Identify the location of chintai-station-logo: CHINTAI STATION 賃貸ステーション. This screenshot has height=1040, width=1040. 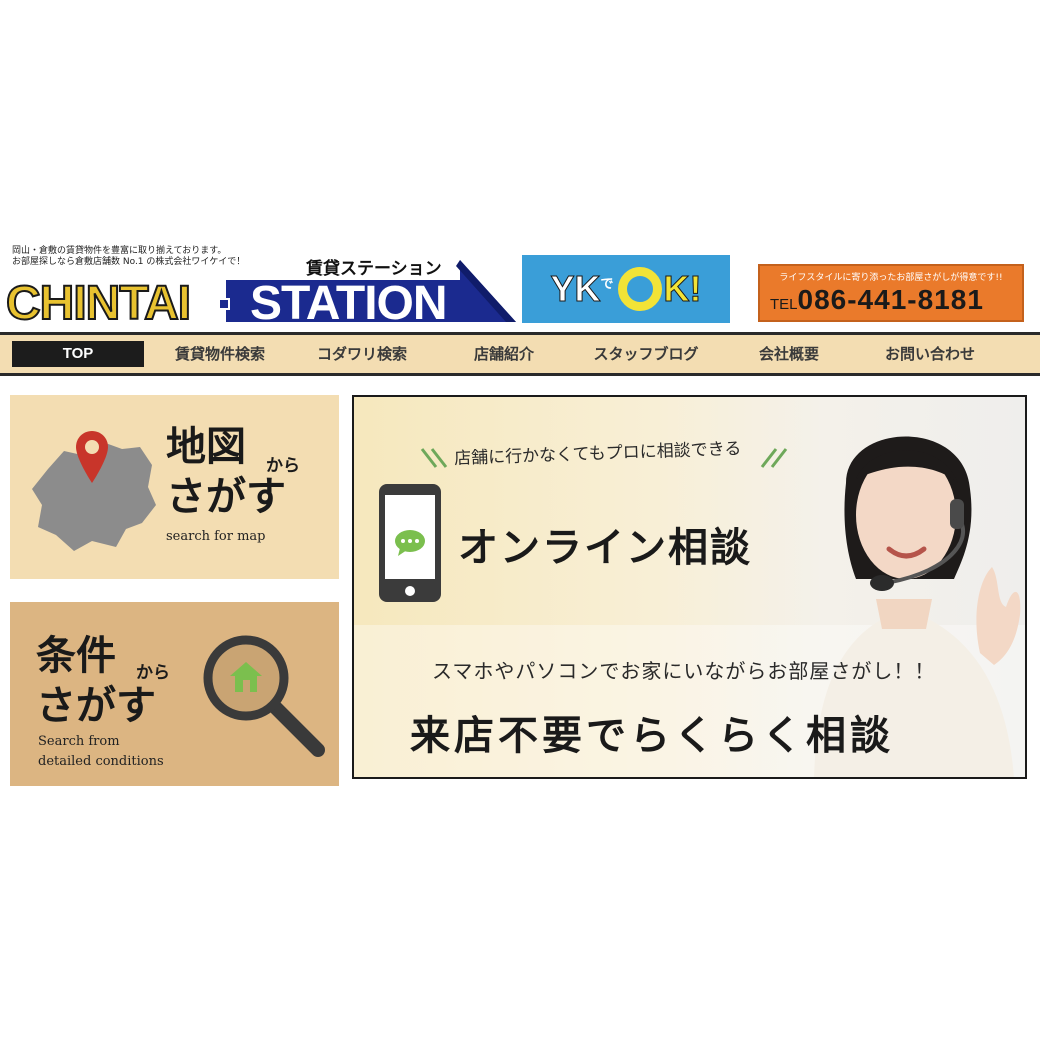
(260, 291).